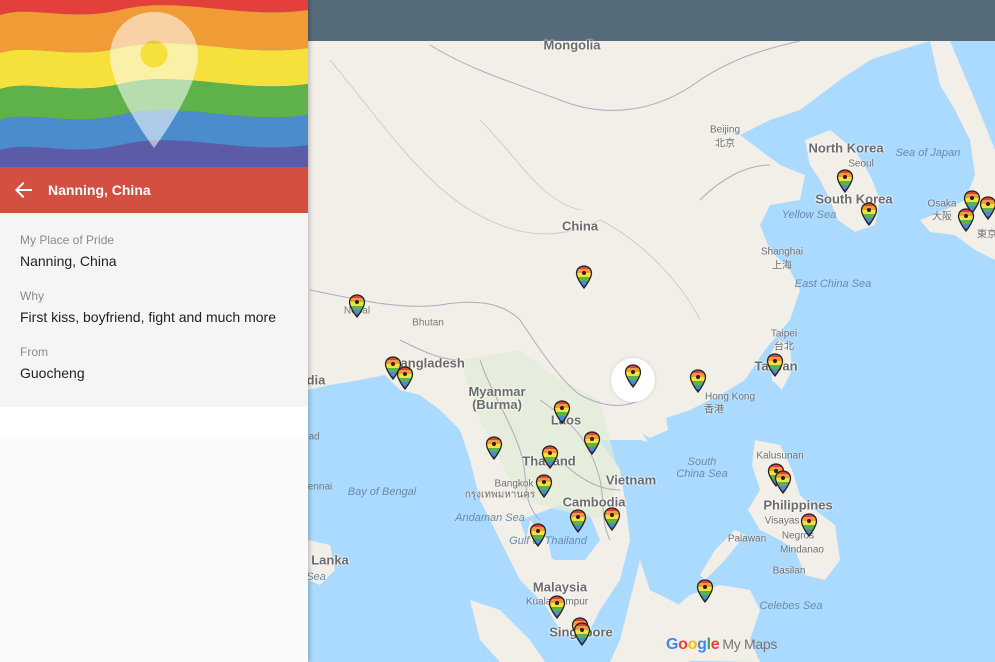 Image resolution: width=995 pixels, height=662 pixels. Describe the element at coordinates (154, 423) in the screenshot. I see `panel-divider` at that location.